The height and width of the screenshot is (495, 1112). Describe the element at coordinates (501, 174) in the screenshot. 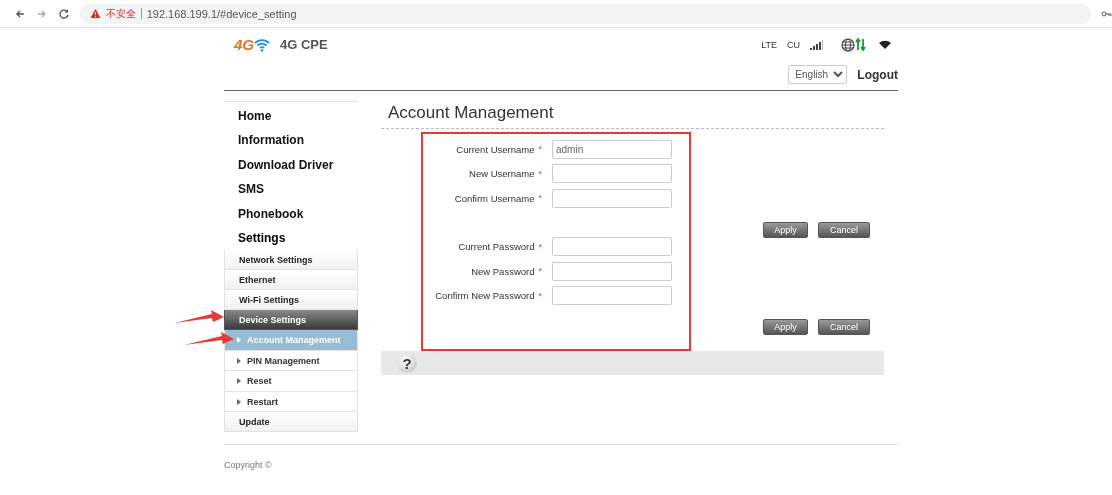

I see `field-label: New Username` at that location.